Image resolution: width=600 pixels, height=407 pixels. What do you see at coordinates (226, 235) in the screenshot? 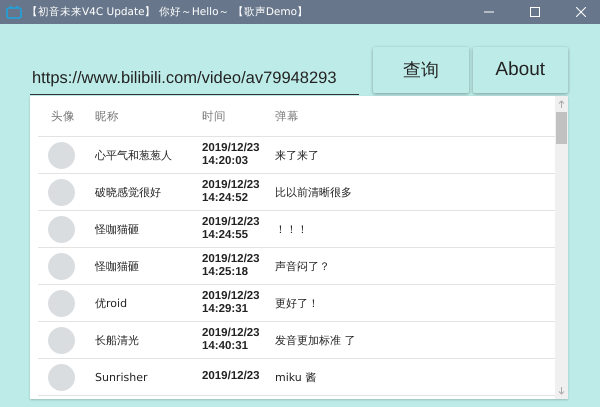
I see `time-cell-text: 14:24:55` at bounding box center [226, 235].